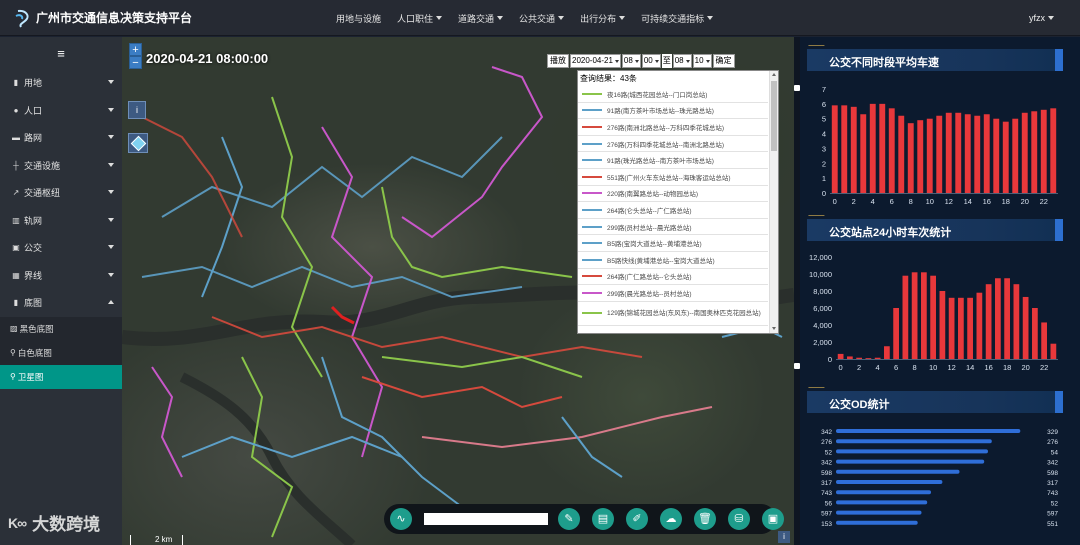  Describe the element at coordinates (673, 177) in the screenshot. I see `route-list-item: 551路(广州火车东站总站--海珠客运站总站)` at that location.